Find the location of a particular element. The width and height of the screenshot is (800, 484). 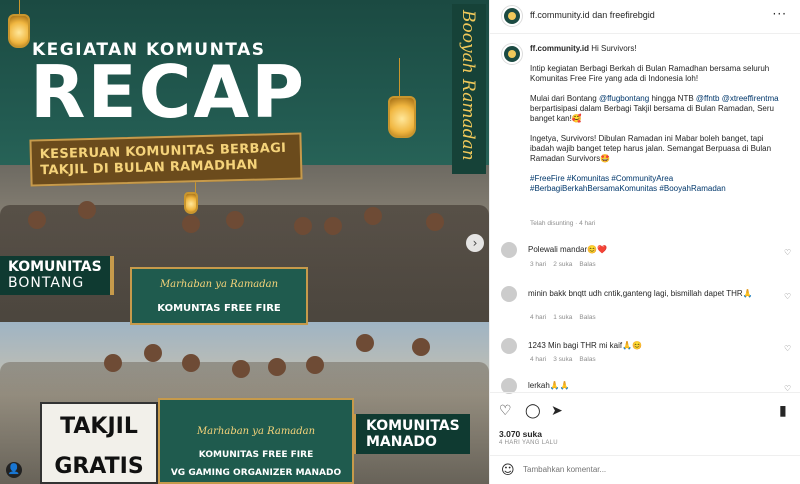

tag-komunitas-bontang: KOMUNITAS BONTANG is located at coordinates (57, 276).